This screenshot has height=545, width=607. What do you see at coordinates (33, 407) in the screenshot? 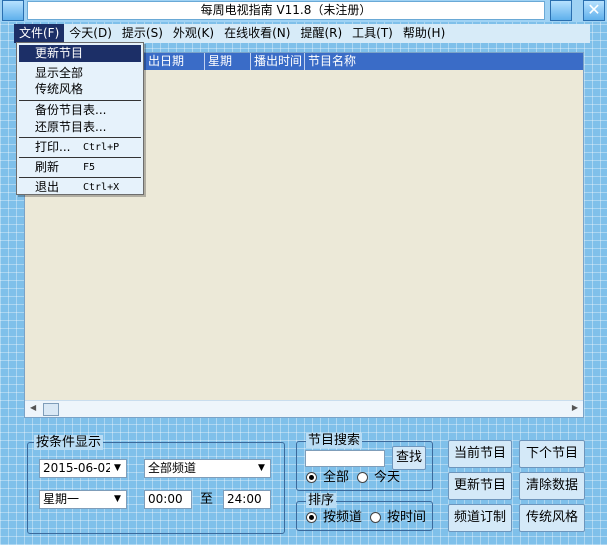
I see `scroll-left-icon: ◀` at bounding box center [33, 407].